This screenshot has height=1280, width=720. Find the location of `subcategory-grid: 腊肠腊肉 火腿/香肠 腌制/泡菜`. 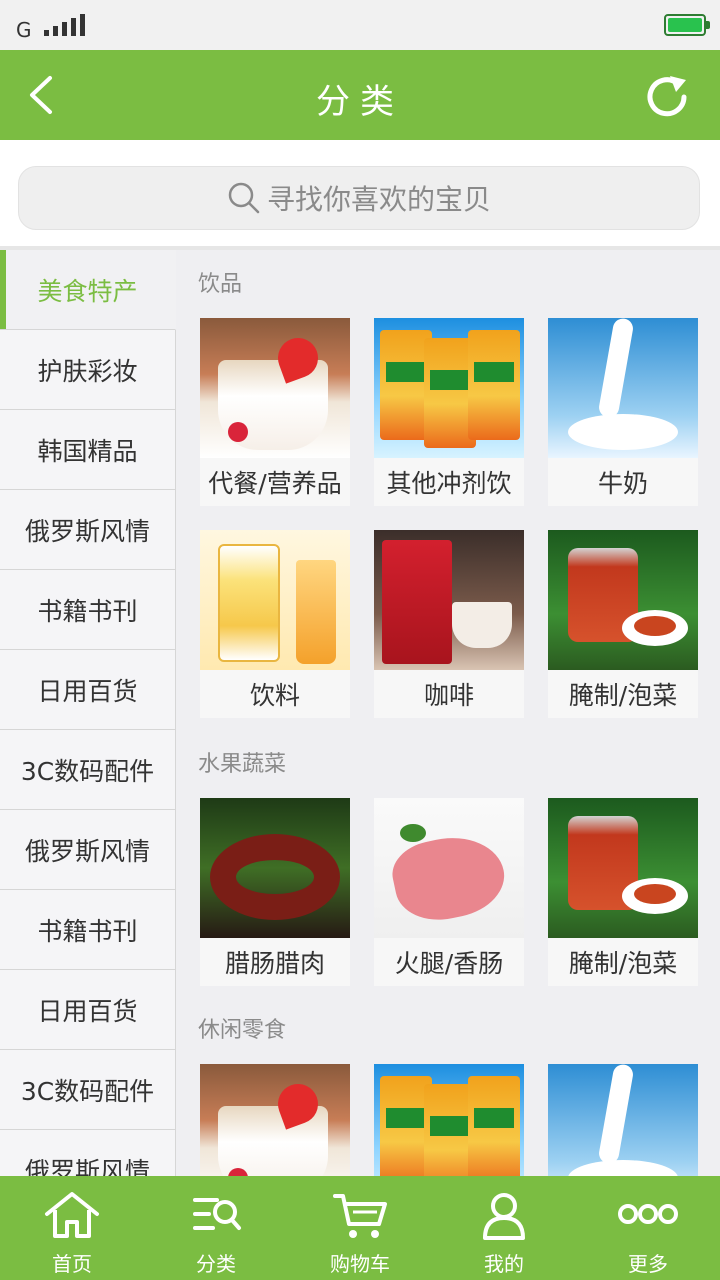

subcategory-grid: 腊肠腊肉 火腿/香肠 腌制/泡菜 is located at coordinates (449, 892).